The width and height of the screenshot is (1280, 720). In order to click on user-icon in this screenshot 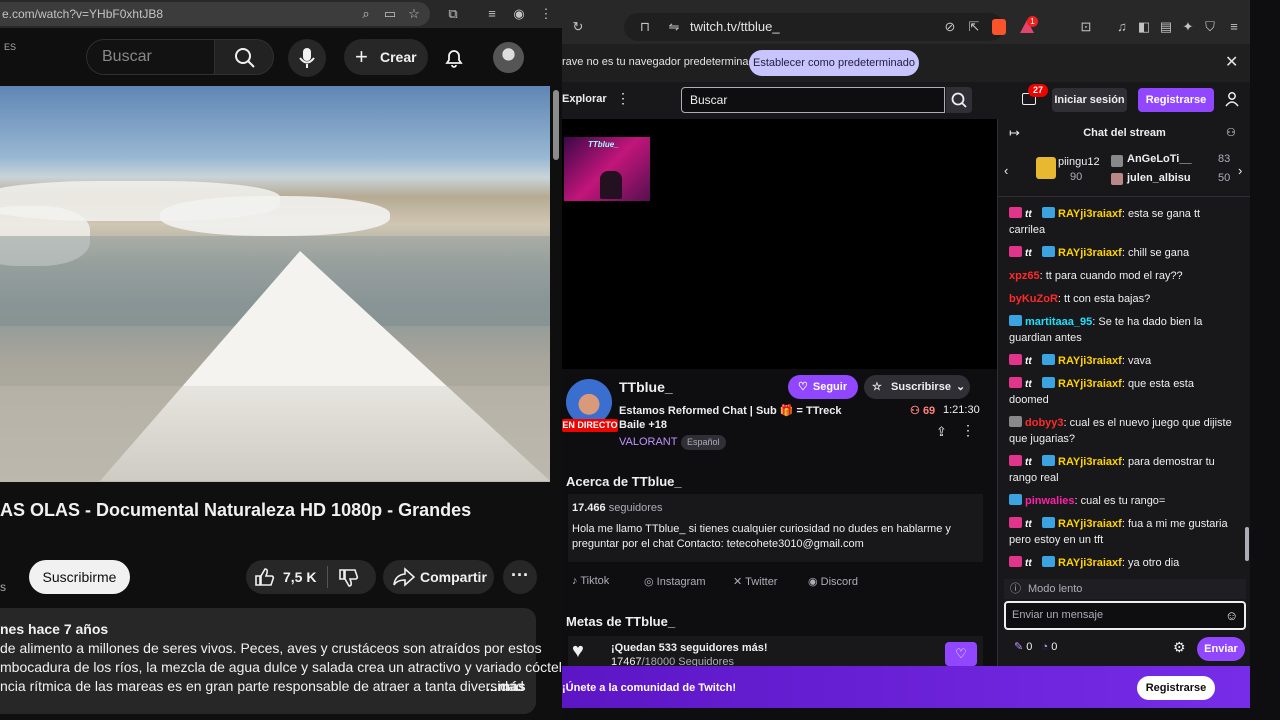, I will do `click(1232, 99)`.